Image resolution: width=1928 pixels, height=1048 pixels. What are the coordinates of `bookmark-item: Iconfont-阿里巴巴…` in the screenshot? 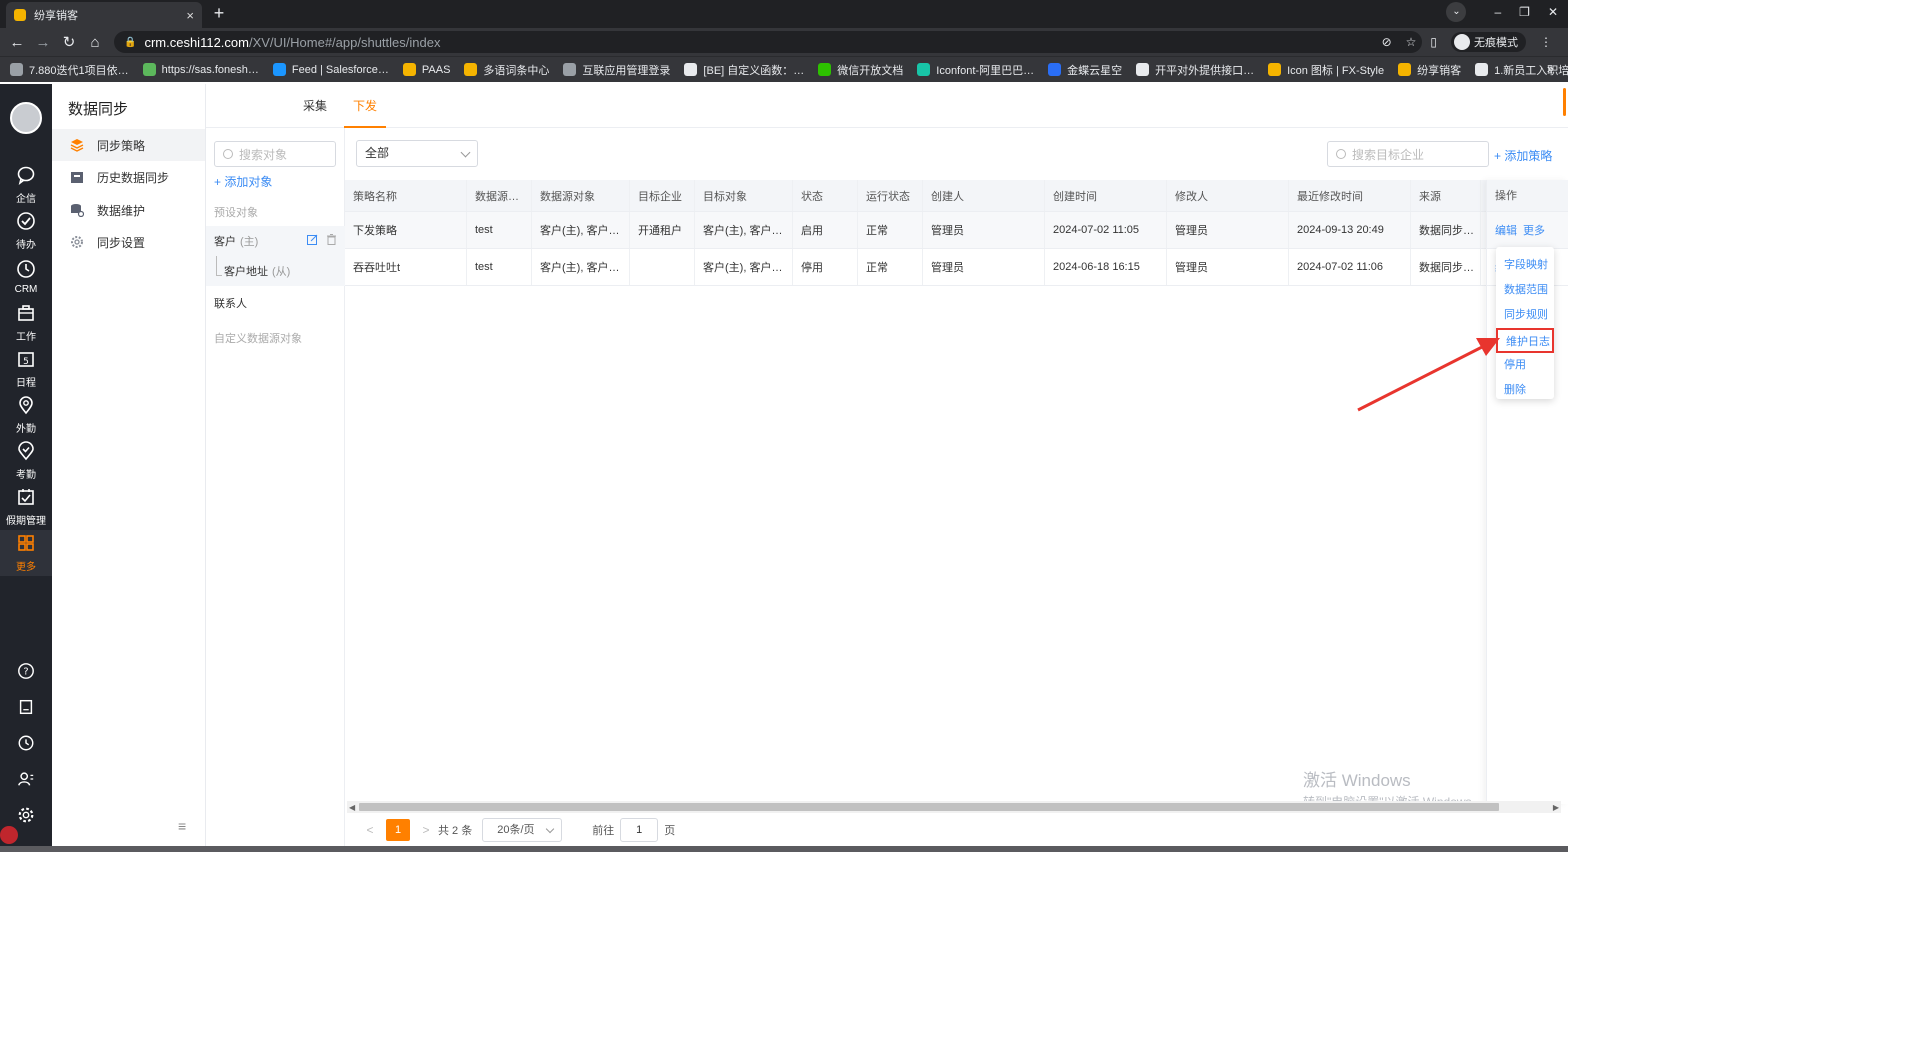 It's located at (975, 70).